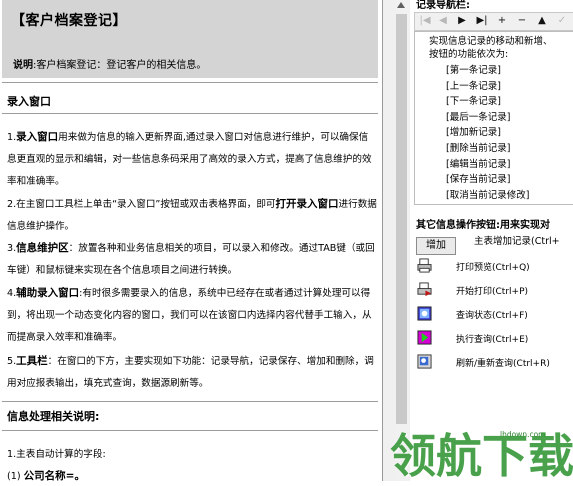 The image size is (573, 486). Describe the element at coordinates (46, 475) in the screenshot. I see `paragraph-7: (1) 公司名称=。` at that location.